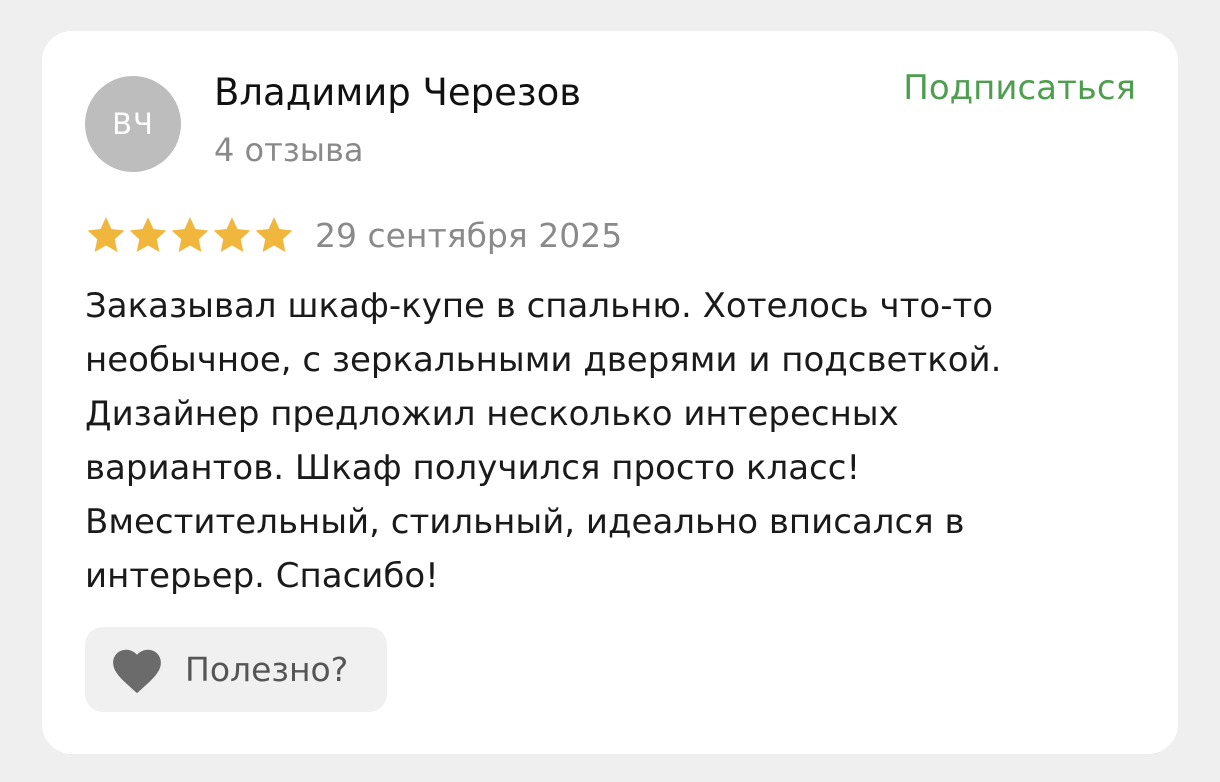 This screenshot has height=782, width=1220. I want to click on rating-stars, so click(190, 235).